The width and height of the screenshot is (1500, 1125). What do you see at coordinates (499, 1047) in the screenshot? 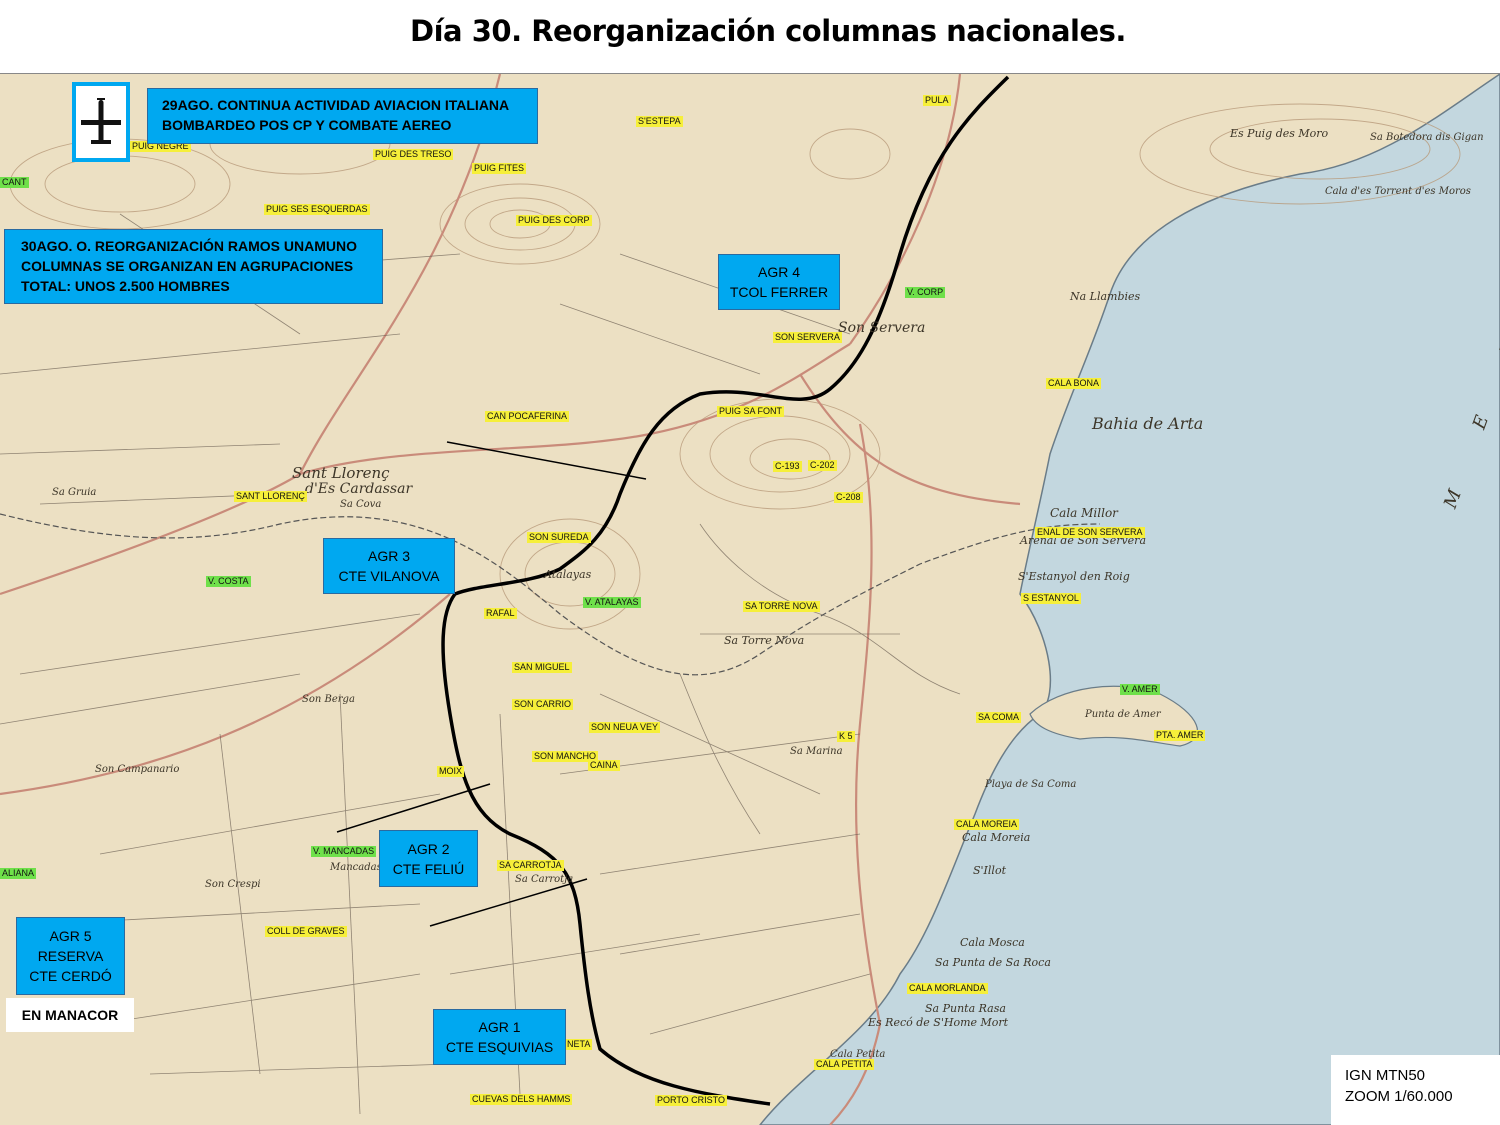
I see `group-commander: CTE ESQUIVIAS` at bounding box center [499, 1047].